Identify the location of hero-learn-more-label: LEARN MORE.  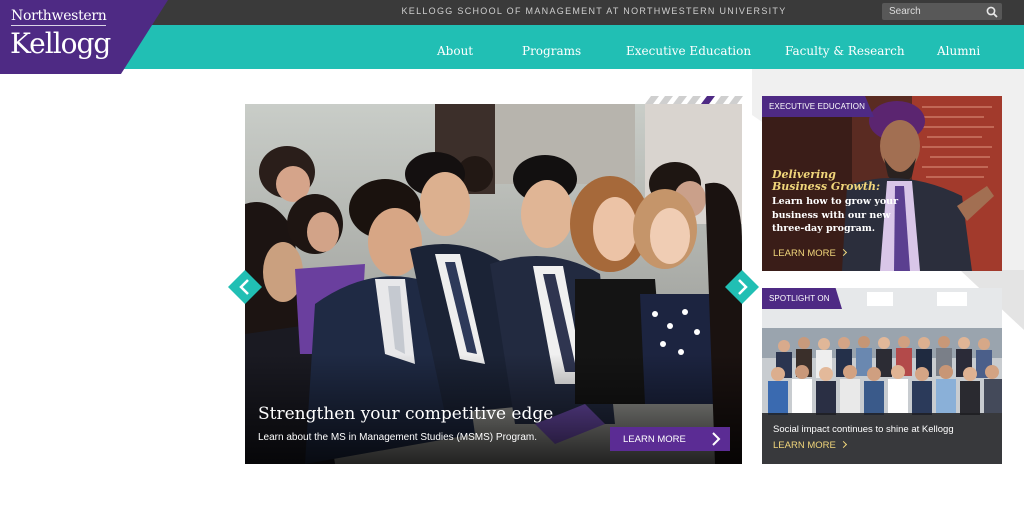
(654, 439).